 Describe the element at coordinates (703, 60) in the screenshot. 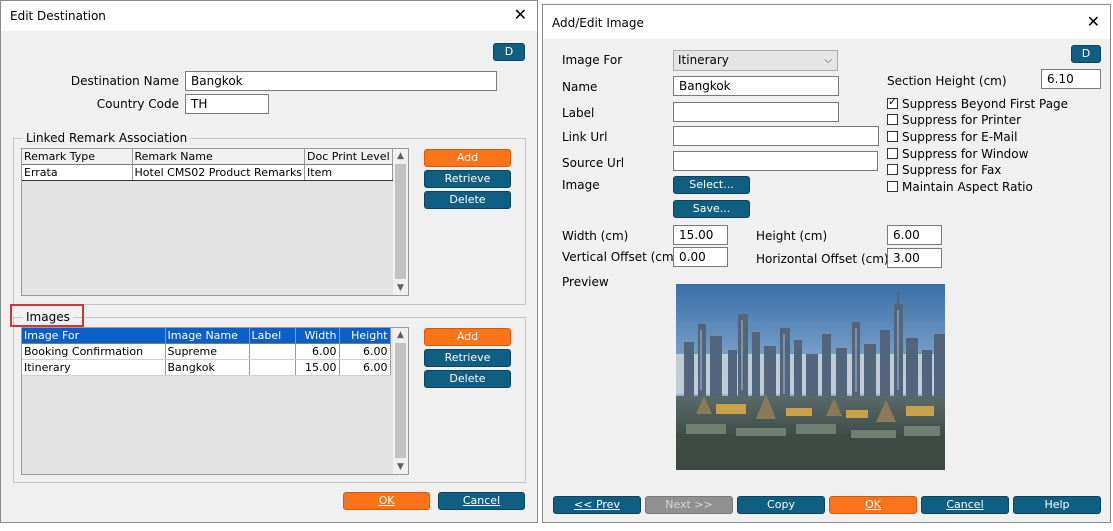

I see `image-for-value: Itinerary` at that location.